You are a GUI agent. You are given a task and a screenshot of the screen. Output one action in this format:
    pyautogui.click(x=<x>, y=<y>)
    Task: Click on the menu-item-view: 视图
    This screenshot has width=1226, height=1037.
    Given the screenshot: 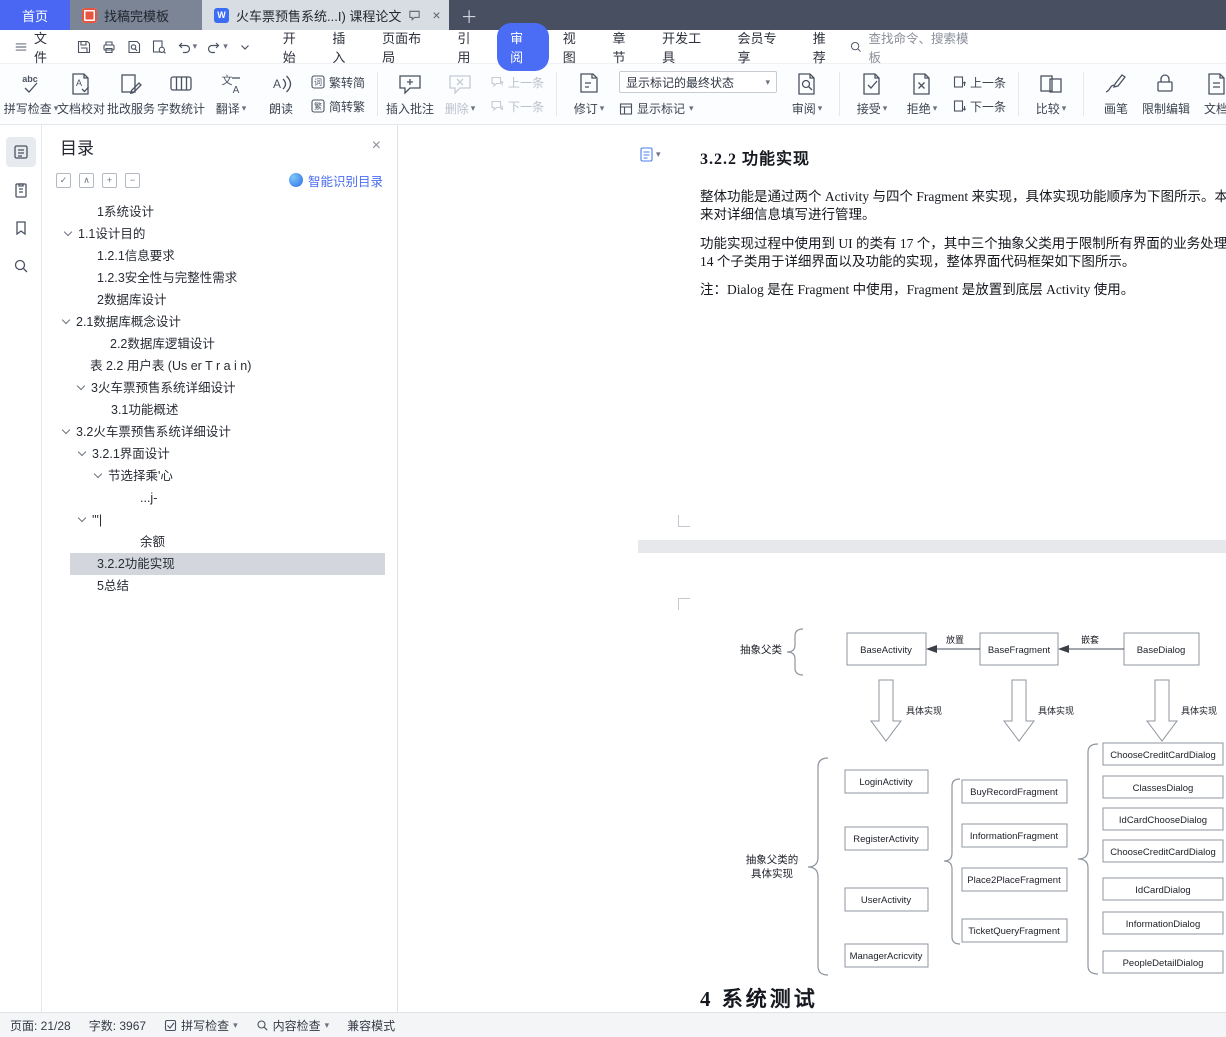 What is the action you would take?
    pyautogui.click(x=576, y=47)
    